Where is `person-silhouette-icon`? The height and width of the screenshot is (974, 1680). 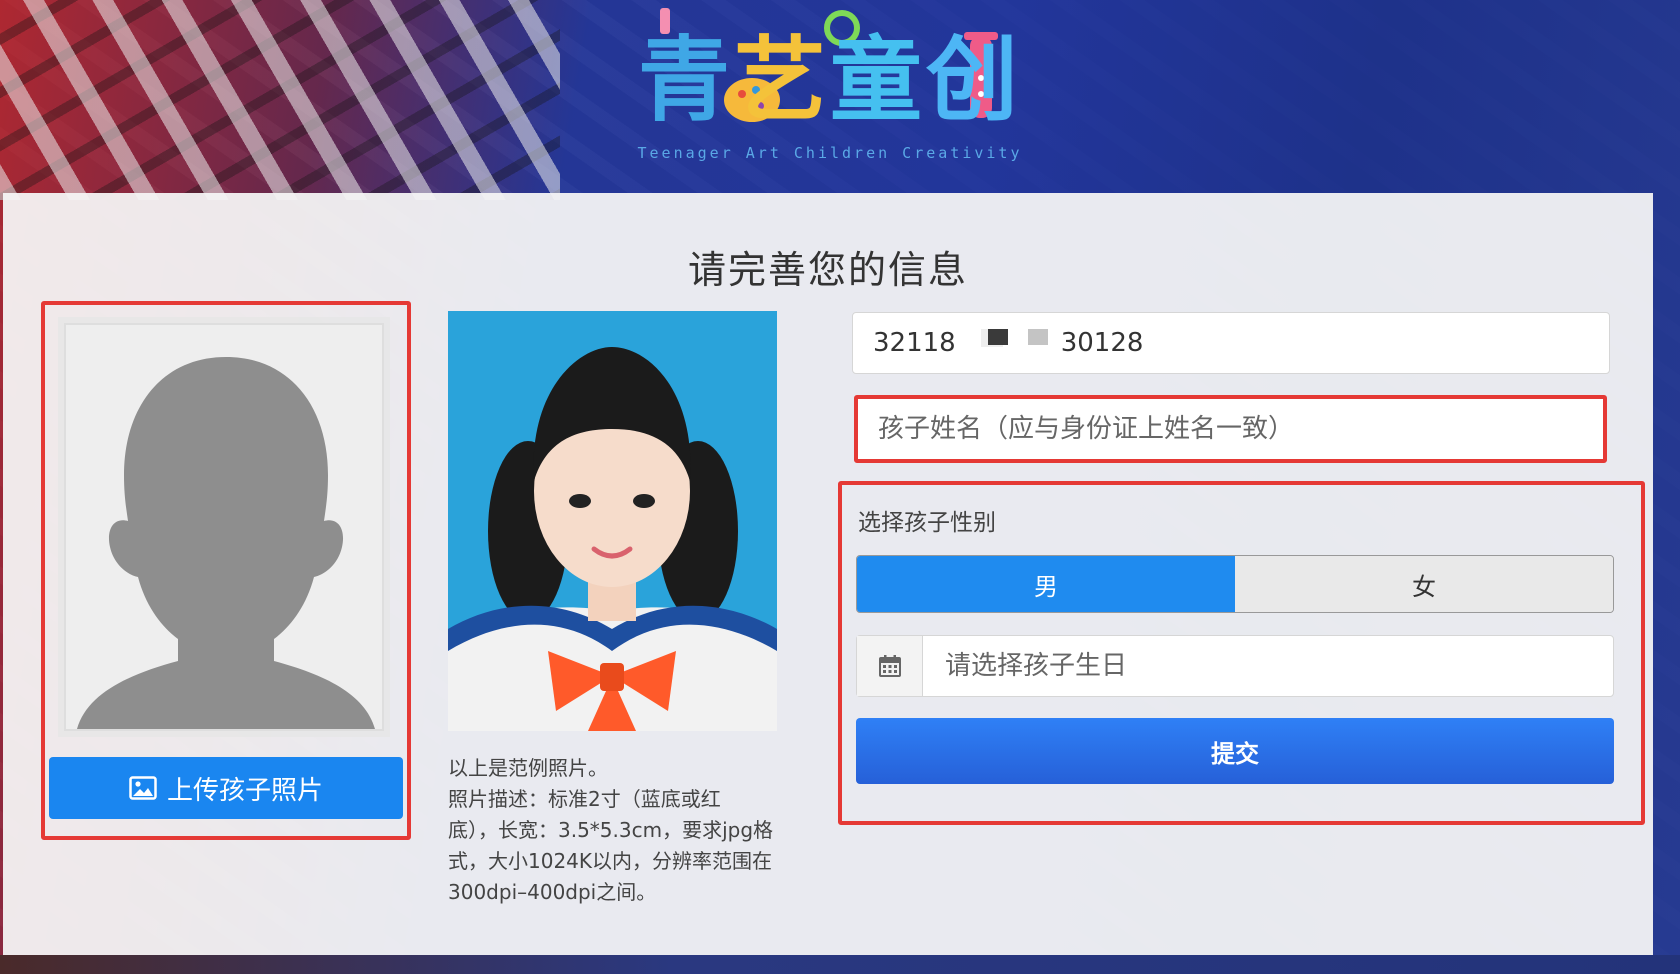 person-silhouette-icon is located at coordinates (226, 543).